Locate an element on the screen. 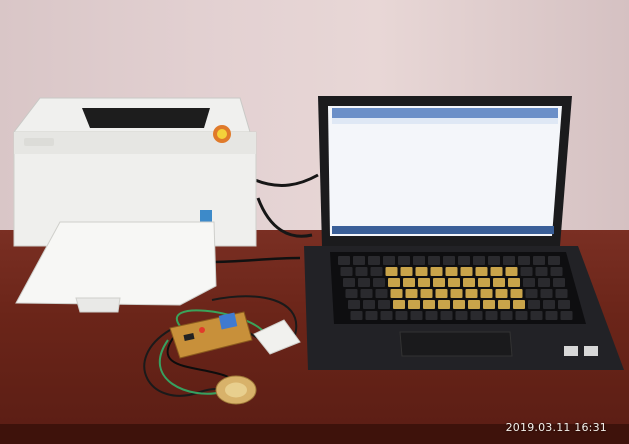  printer-cable is located at coordinates (286, 180).